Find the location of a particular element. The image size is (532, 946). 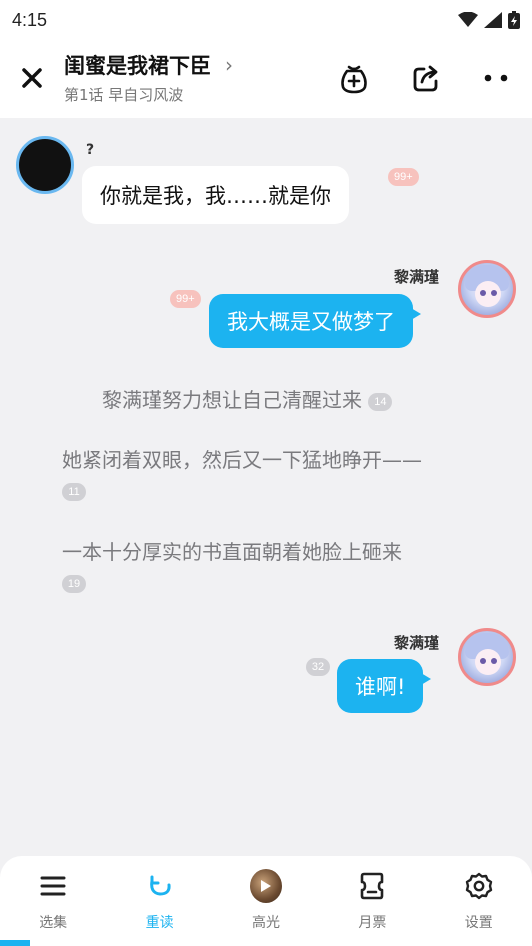

nav-label: 设置 is located at coordinates (478, 923).